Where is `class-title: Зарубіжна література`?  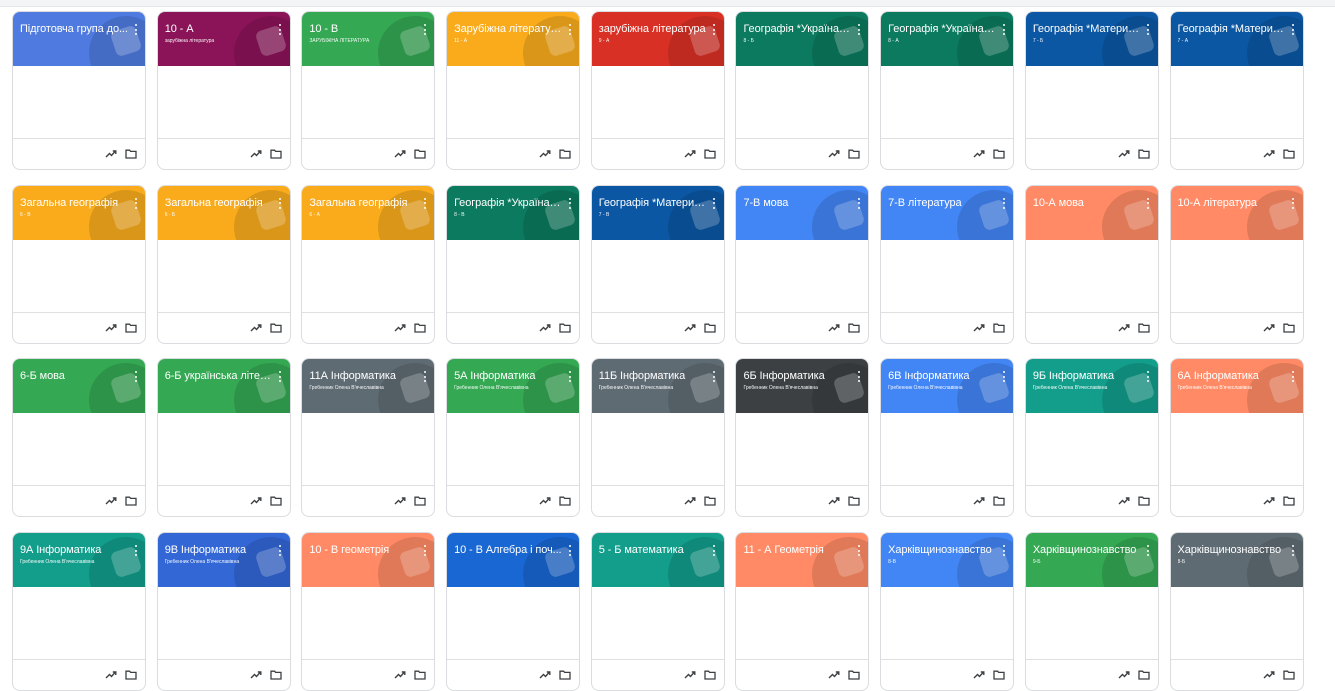 class-title: Зарубіжна література is located at coordinates (508, 29).